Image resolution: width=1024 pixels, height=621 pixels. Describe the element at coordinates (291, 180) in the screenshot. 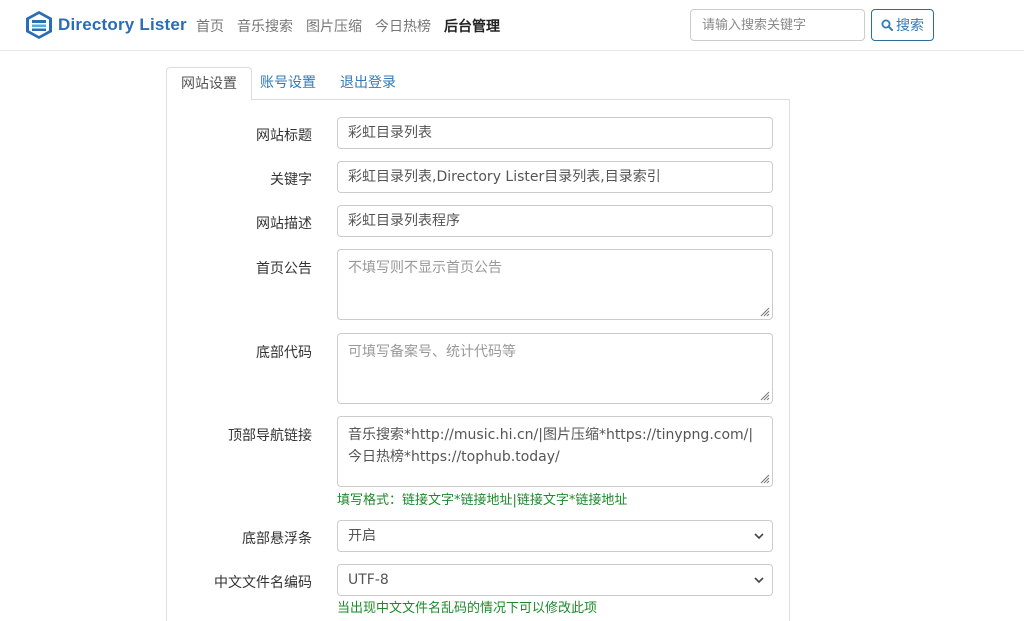

I see `keywords-label: 关键字` at that location.